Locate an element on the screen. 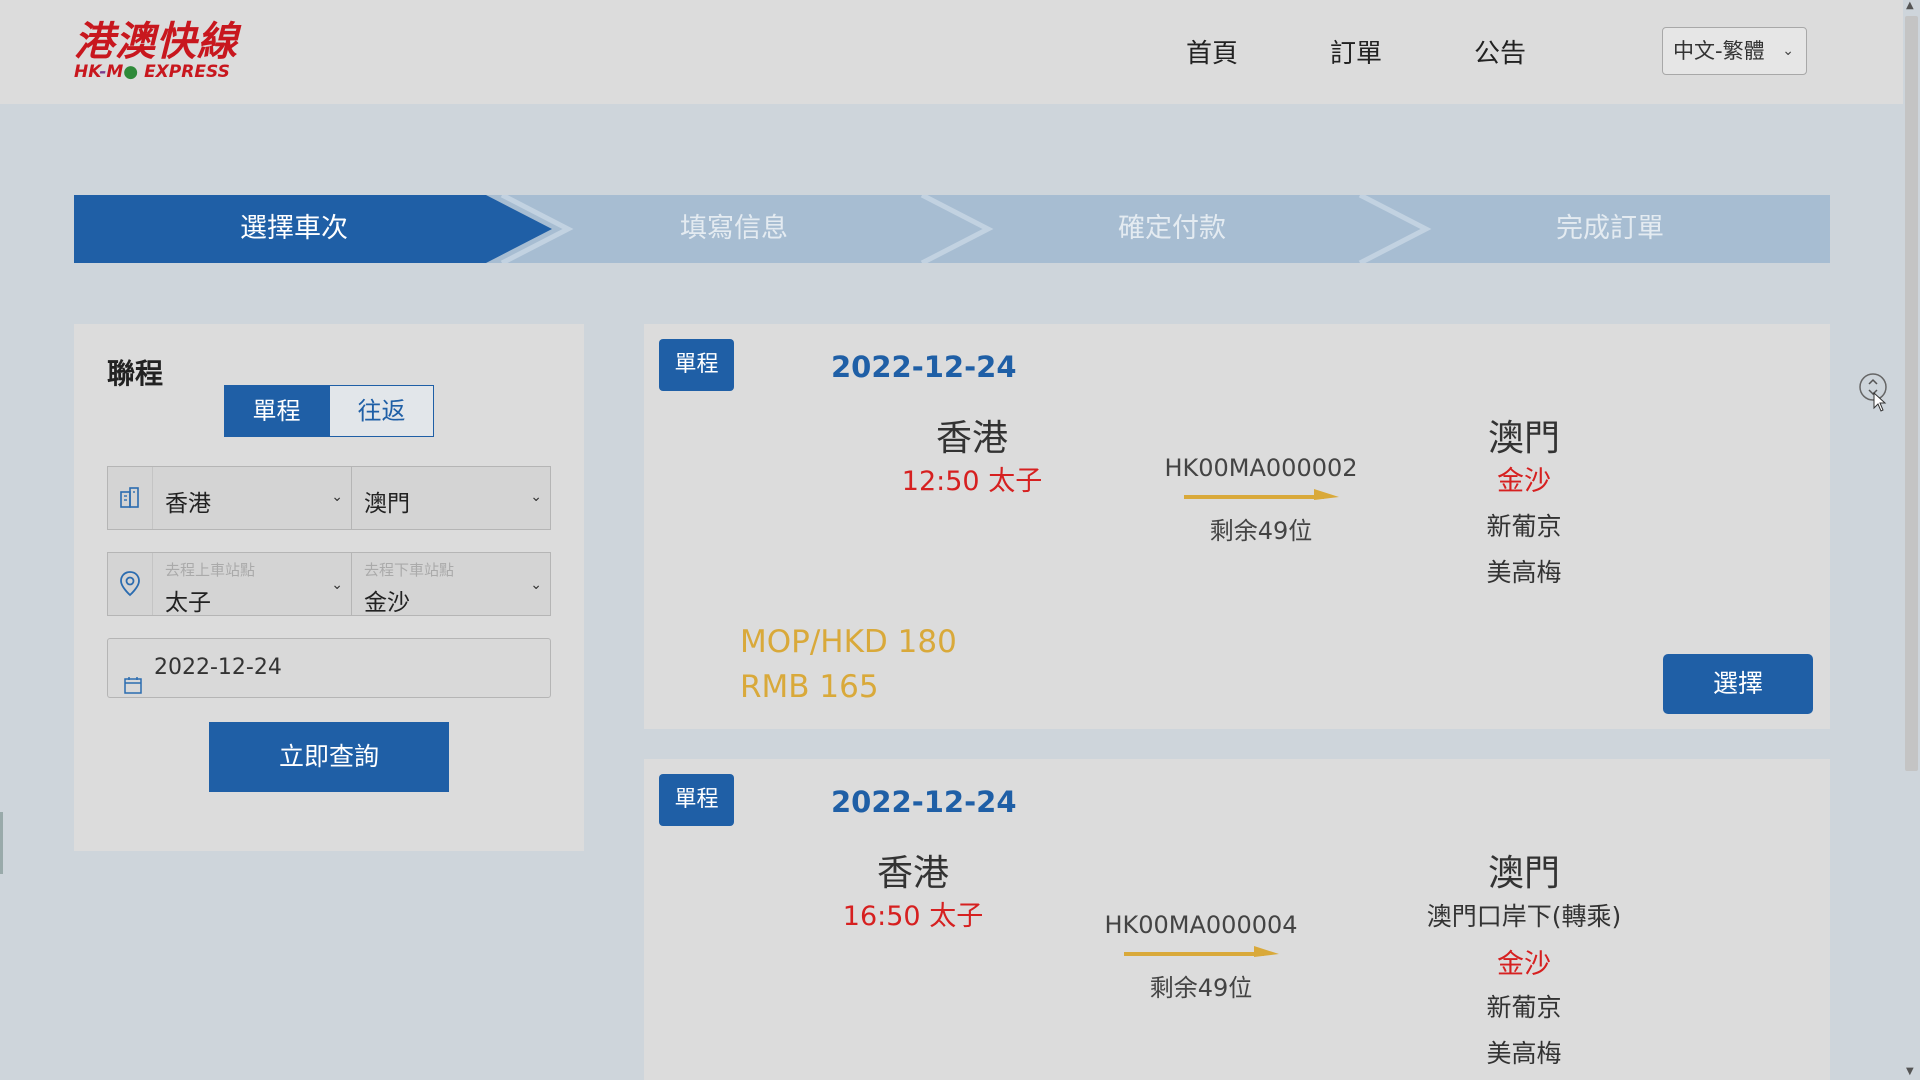 Image resolution: width=1920 pixels, height=1080 pixels. top-header: 港澳快線 HK-M● EXPRESS 首頁 訂單 公告 中文-繁體 ⌄ is located at coordinates (951, 52).